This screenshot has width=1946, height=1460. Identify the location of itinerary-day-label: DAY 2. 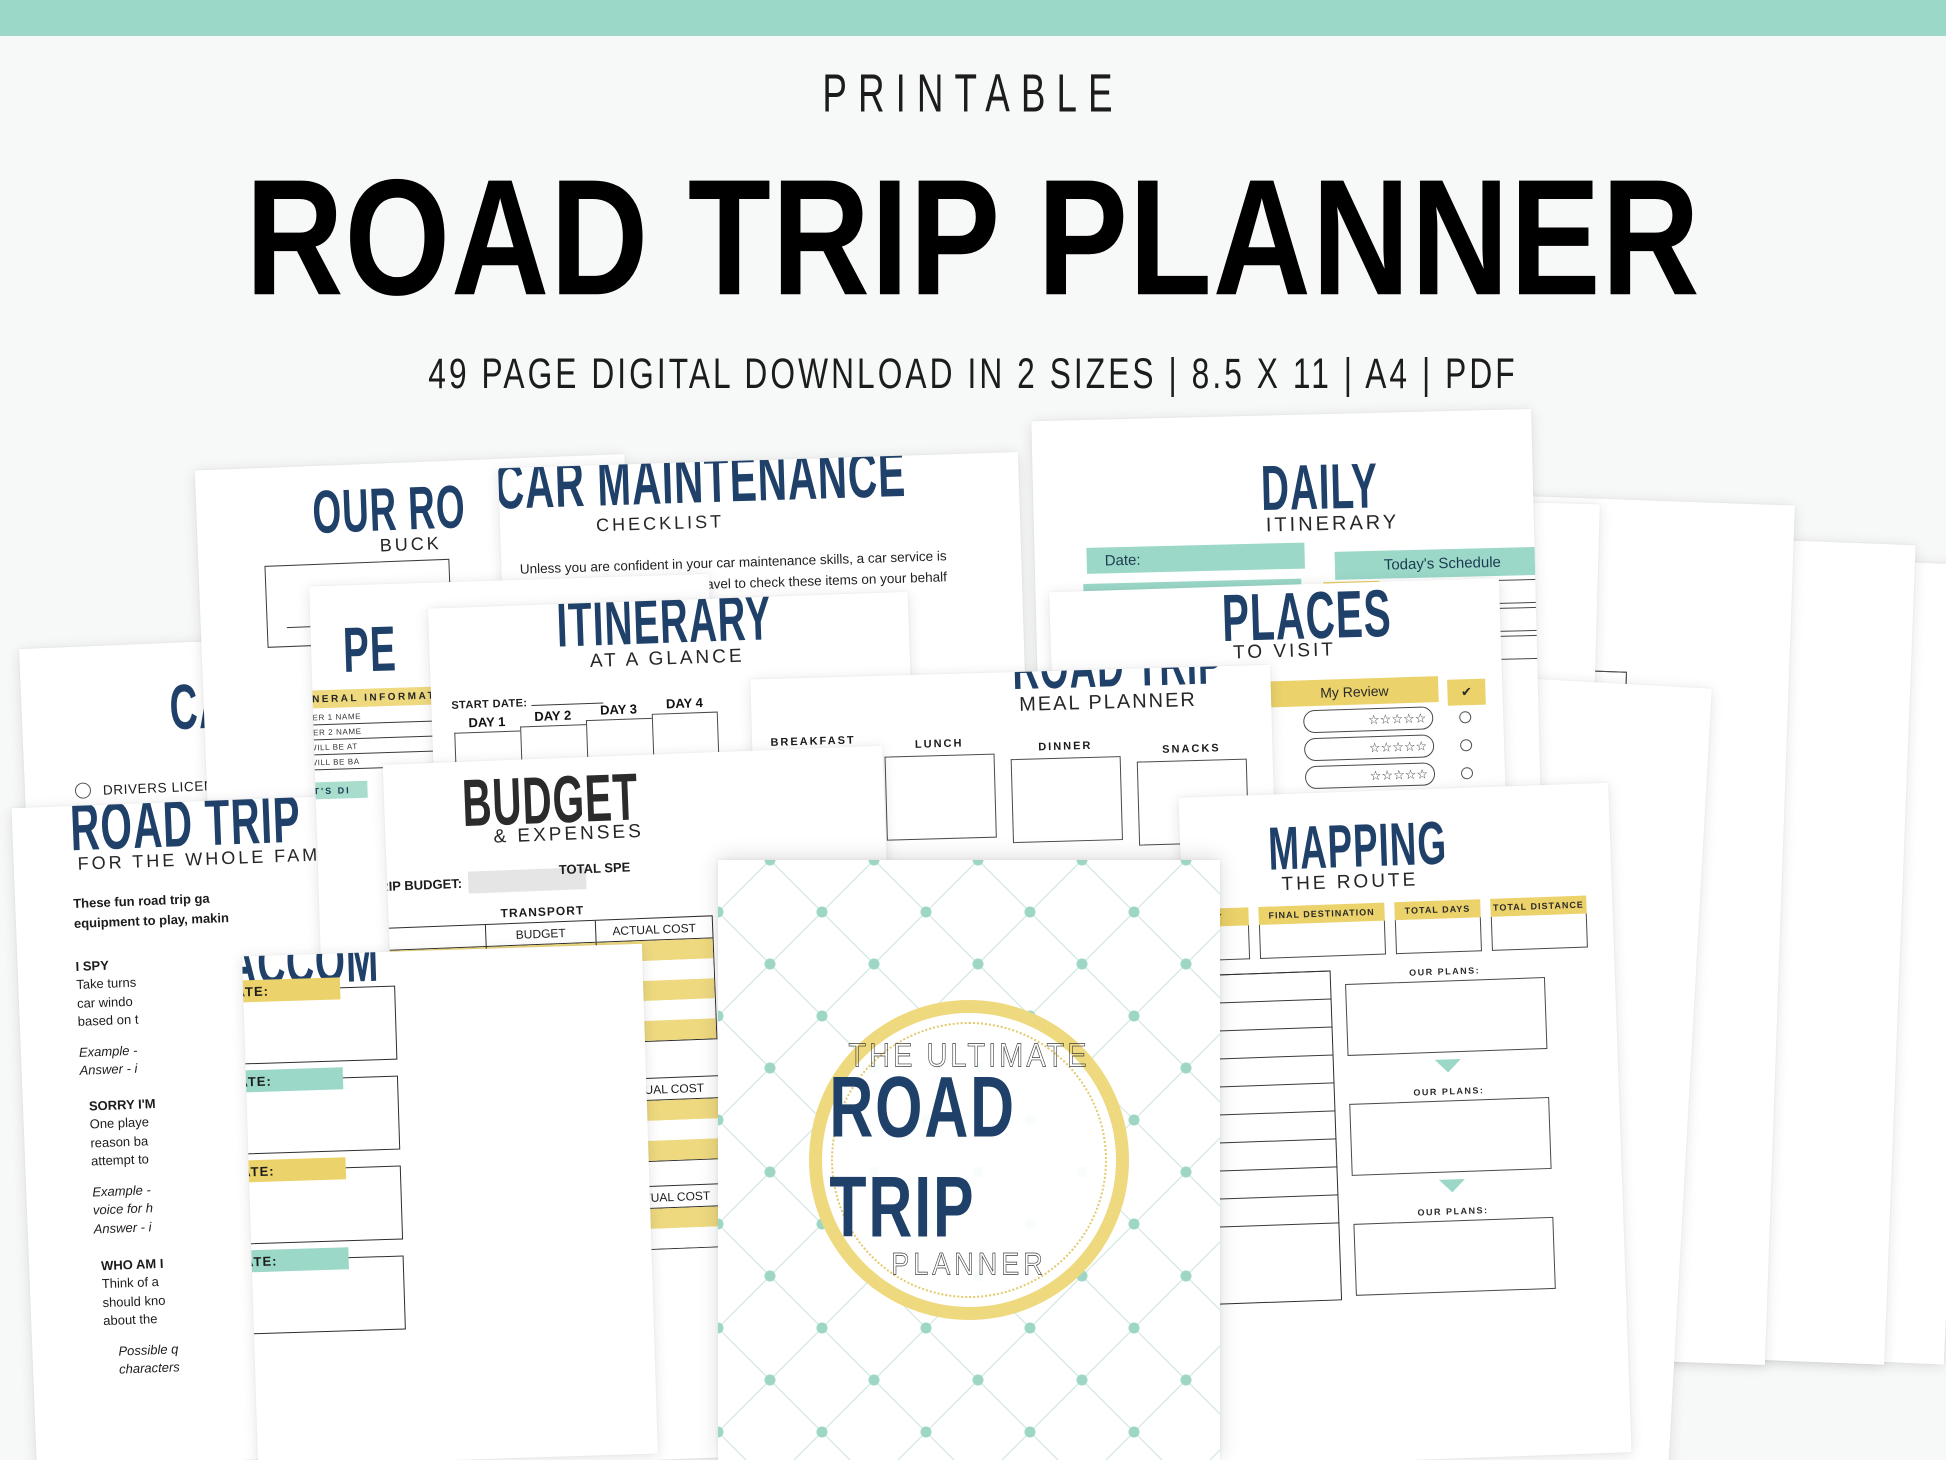
(553, 715).